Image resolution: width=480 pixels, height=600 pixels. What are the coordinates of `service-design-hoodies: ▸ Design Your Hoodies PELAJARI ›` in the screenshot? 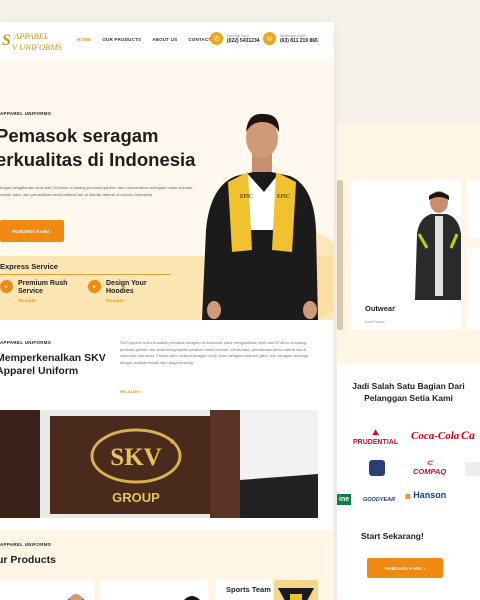 It's located at (127, 291).